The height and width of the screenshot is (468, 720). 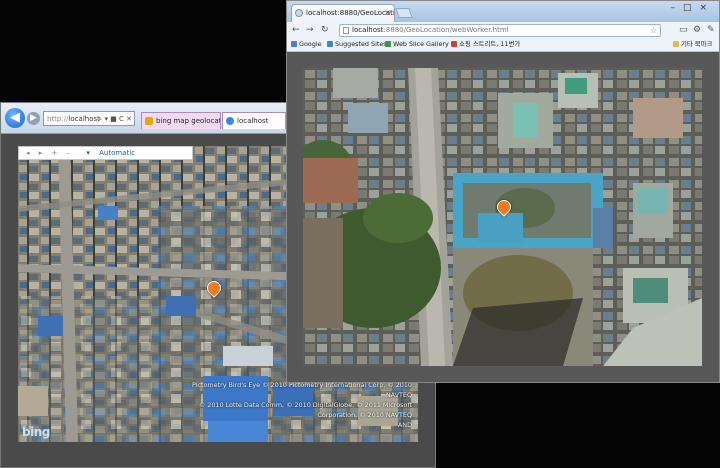 I want to click on bookmark-label: 쇼핑 스트리트, 11번가, so click(x=490, y=44).